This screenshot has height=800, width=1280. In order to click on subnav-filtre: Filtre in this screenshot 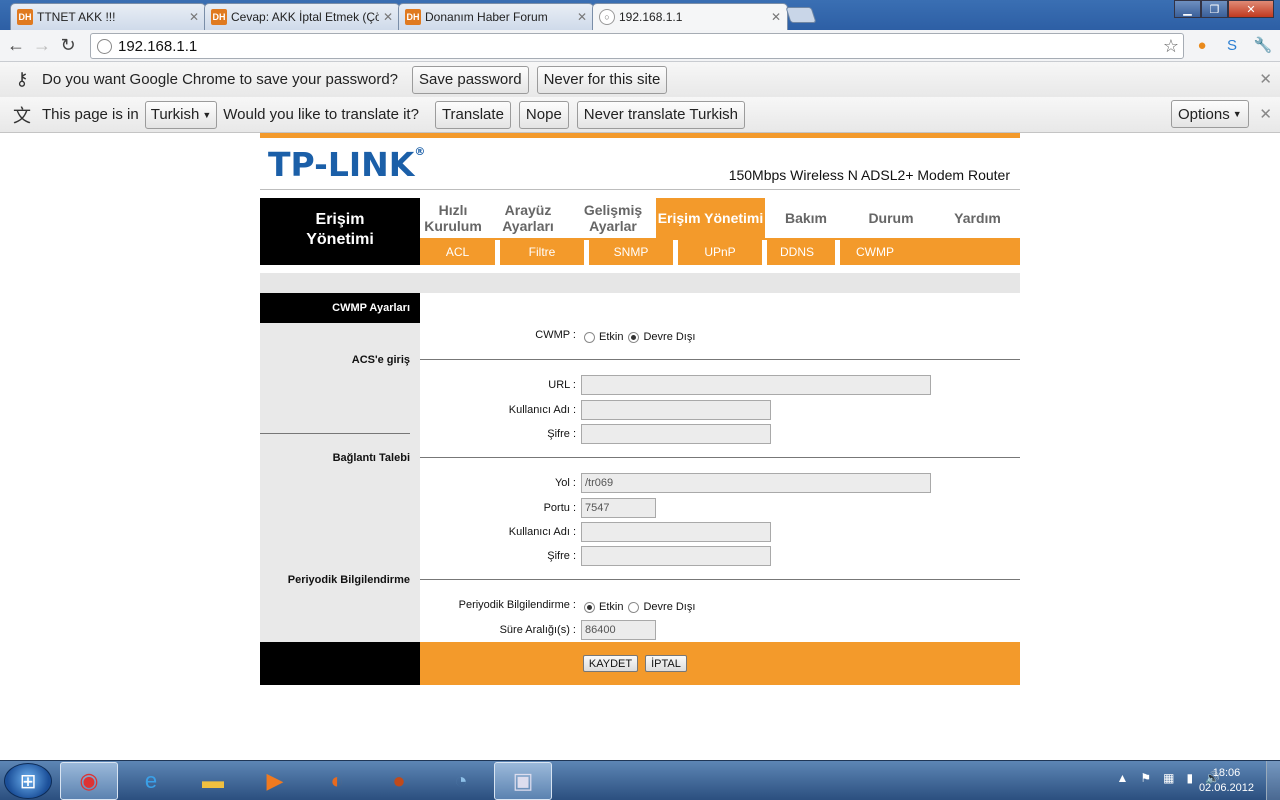, I will do `click(542, 251)`.